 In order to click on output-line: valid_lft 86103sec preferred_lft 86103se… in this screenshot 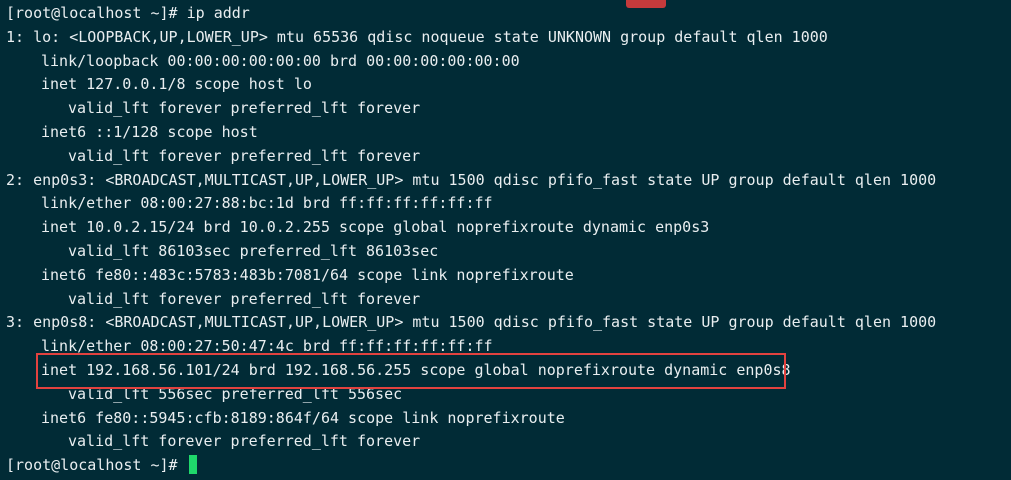, I will do `click(253, 250)`.